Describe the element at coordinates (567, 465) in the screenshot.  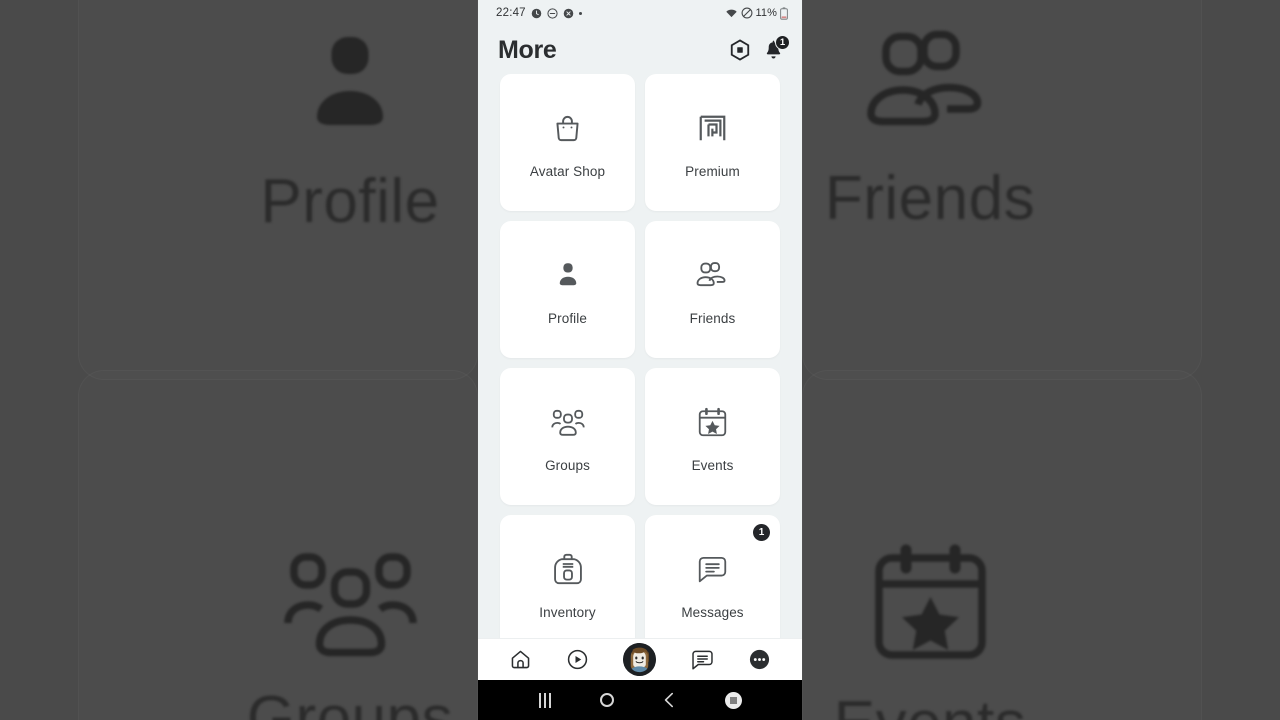
I see `card-label: Groups` at that location.